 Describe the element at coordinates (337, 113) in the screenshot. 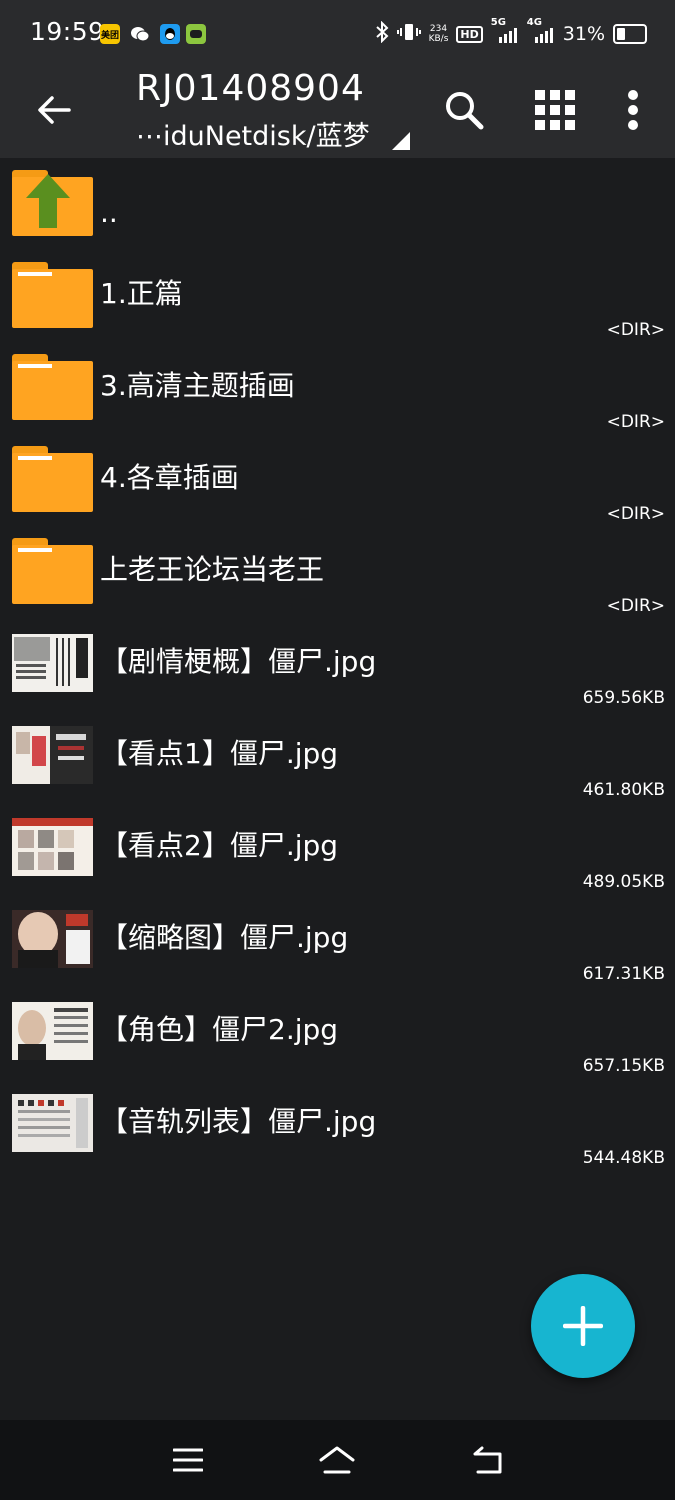

I see `app-bar: RJ01408904 ⋯iduNetdisk/蓝梦` at that location.